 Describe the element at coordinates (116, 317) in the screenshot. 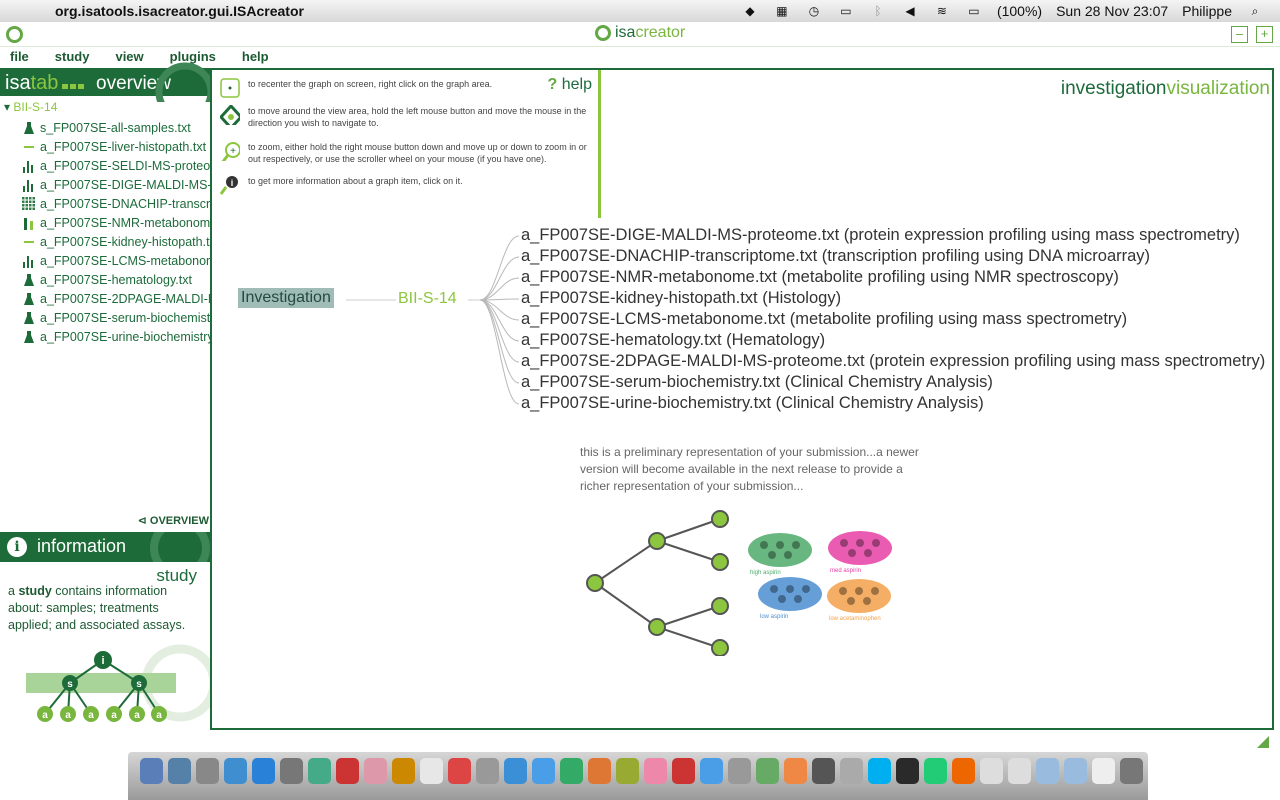

I see `tree-item: a_FP007SE-serum-biochemistry.txt` at that location.